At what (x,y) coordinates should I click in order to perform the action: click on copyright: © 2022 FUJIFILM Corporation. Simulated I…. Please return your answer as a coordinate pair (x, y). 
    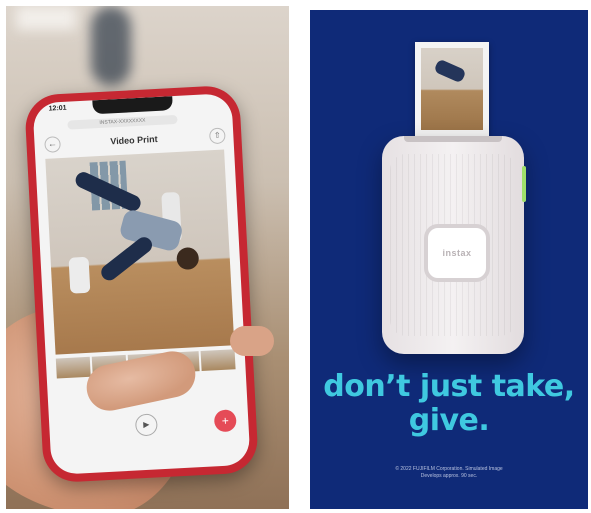
    Looking at the image, I should click on (449, 473).